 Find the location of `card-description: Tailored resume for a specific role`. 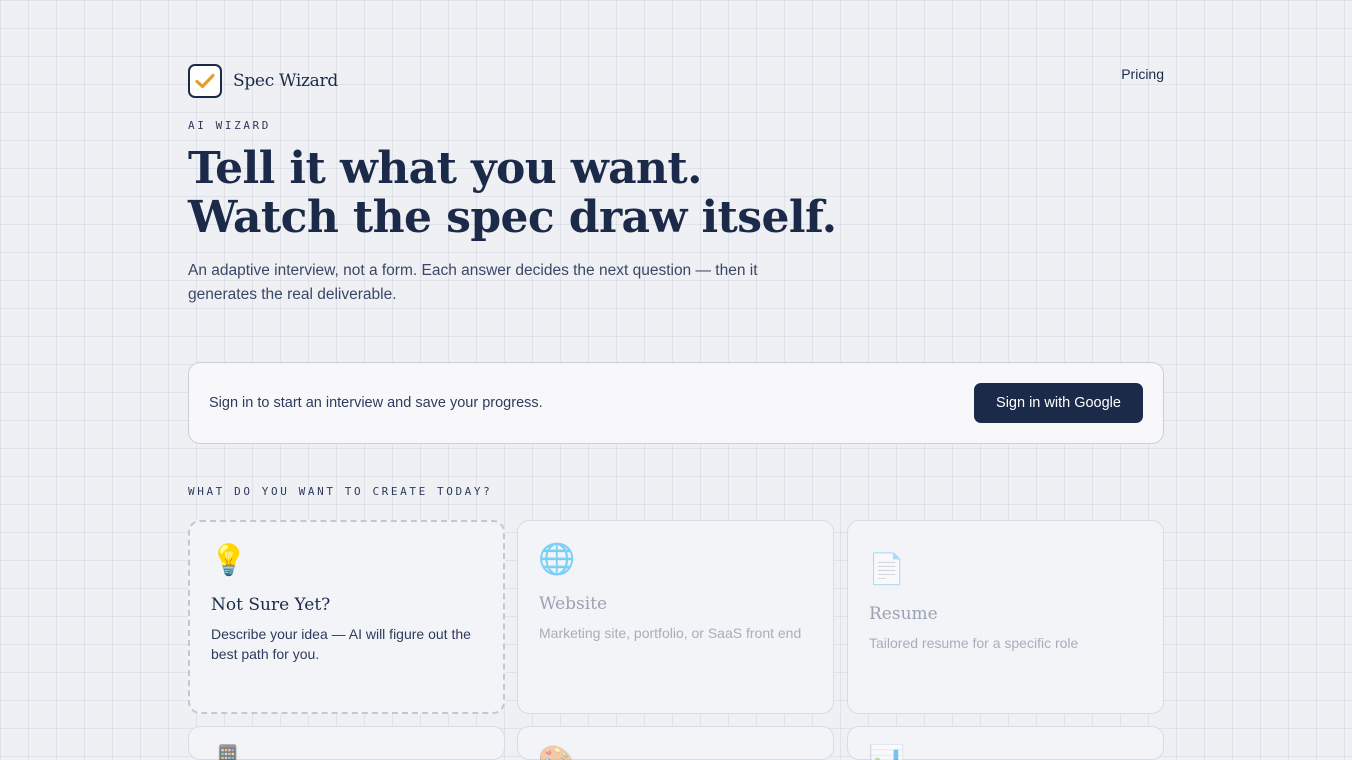

card-description: Tailored resume for a specific role is located at coordinates (974, 643).